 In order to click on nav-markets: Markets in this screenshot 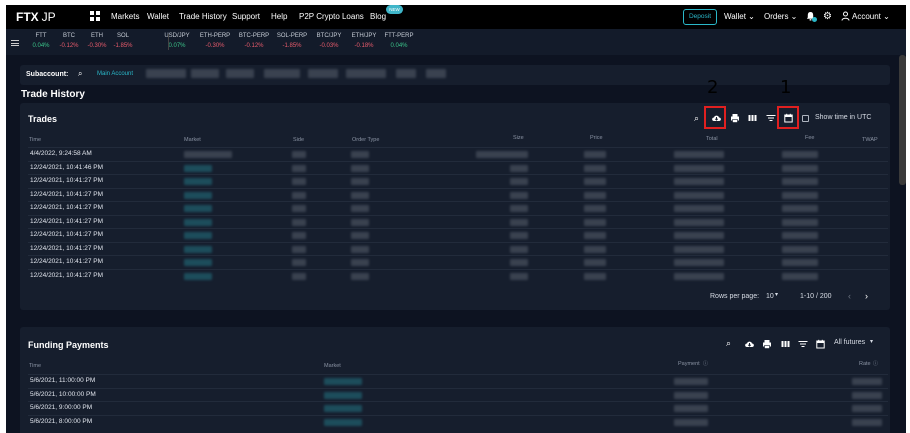, I will do `click(125, 16)`.